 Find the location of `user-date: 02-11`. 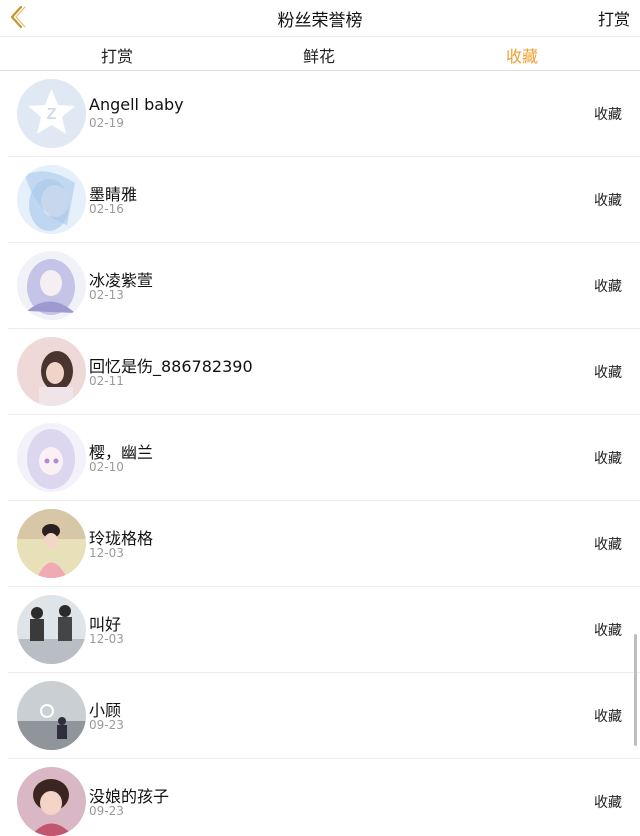

user-date: 02-11 is located at coordinates (106, 381).